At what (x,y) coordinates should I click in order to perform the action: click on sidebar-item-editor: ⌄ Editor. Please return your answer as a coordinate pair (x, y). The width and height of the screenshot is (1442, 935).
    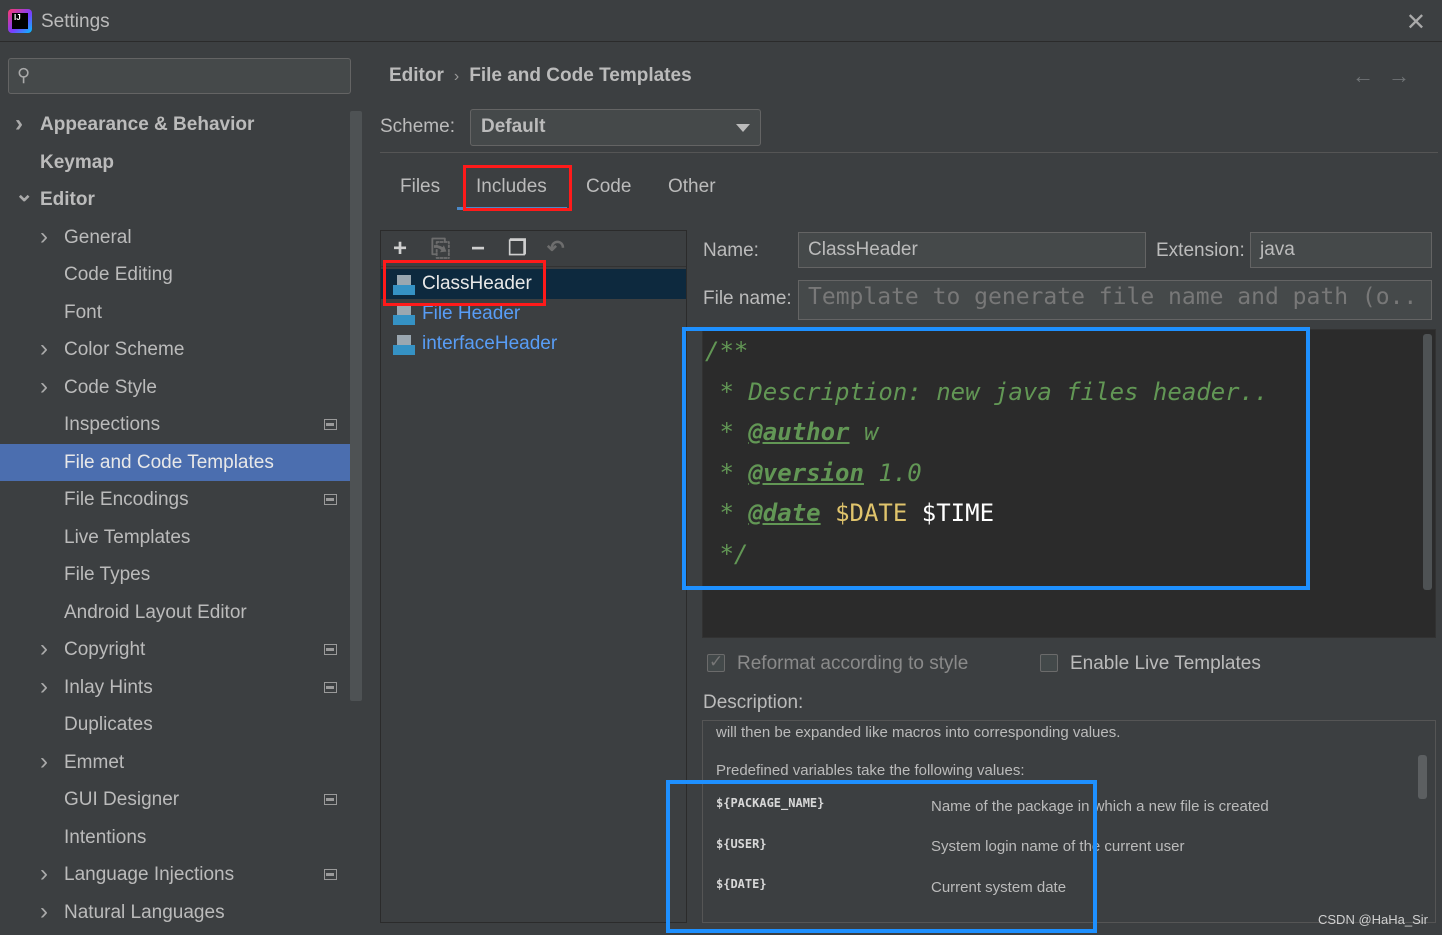
    Looking at the image, I should click on (175, 199).